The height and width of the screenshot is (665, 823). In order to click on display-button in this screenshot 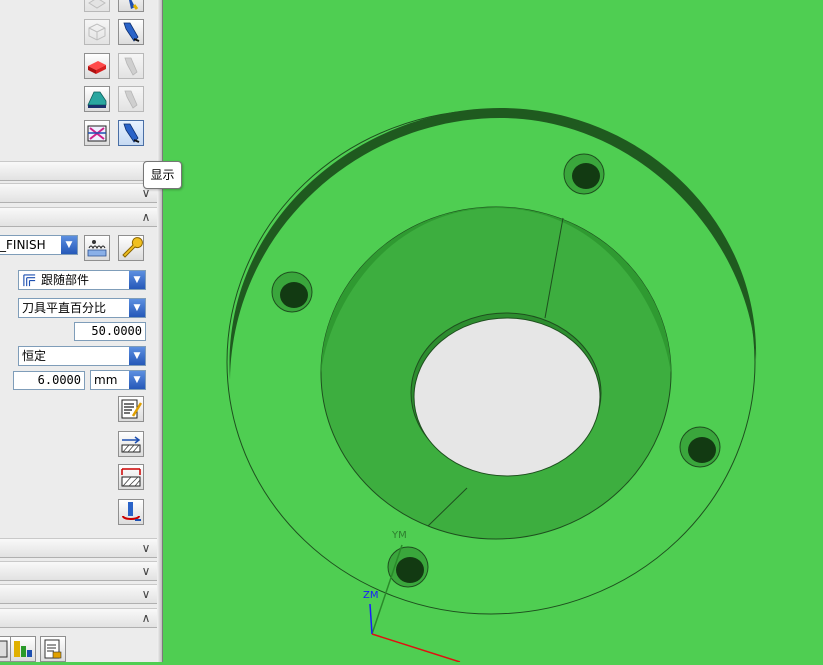, I will do `click(131, 133)`.